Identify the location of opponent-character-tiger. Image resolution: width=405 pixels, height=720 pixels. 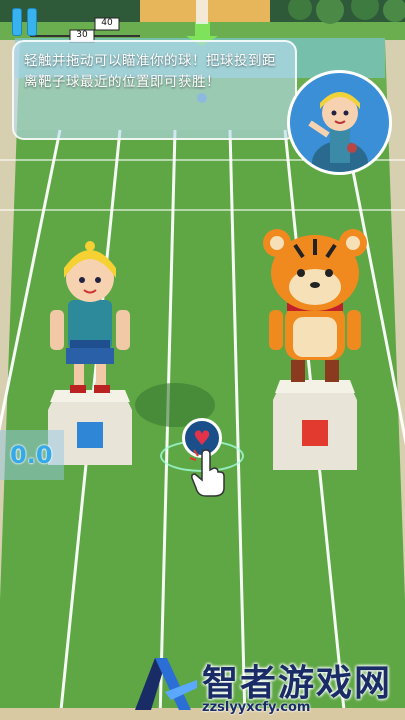
(315, 349).